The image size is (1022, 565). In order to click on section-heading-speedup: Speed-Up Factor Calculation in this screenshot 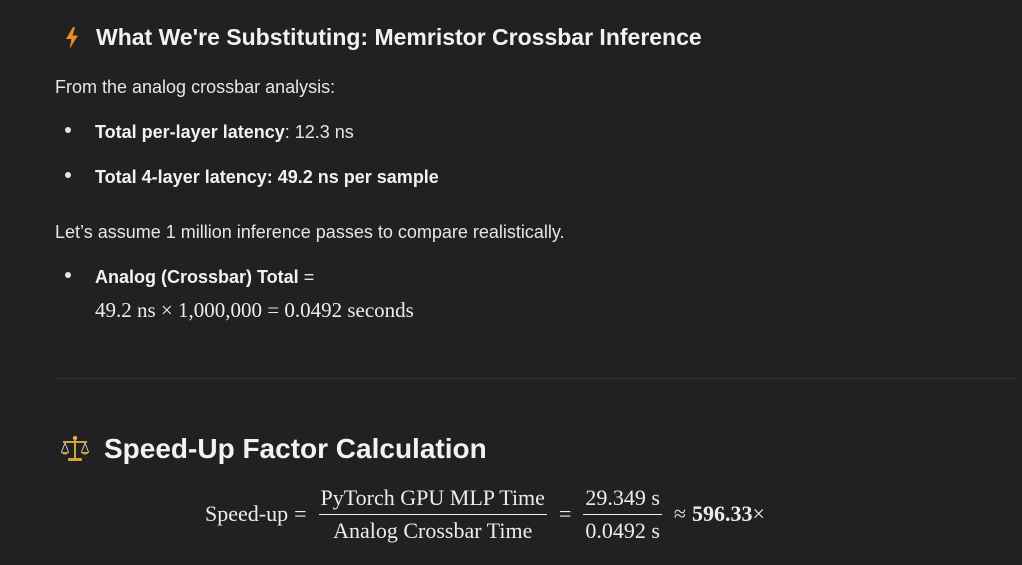, I will do `click(273, 449)`.